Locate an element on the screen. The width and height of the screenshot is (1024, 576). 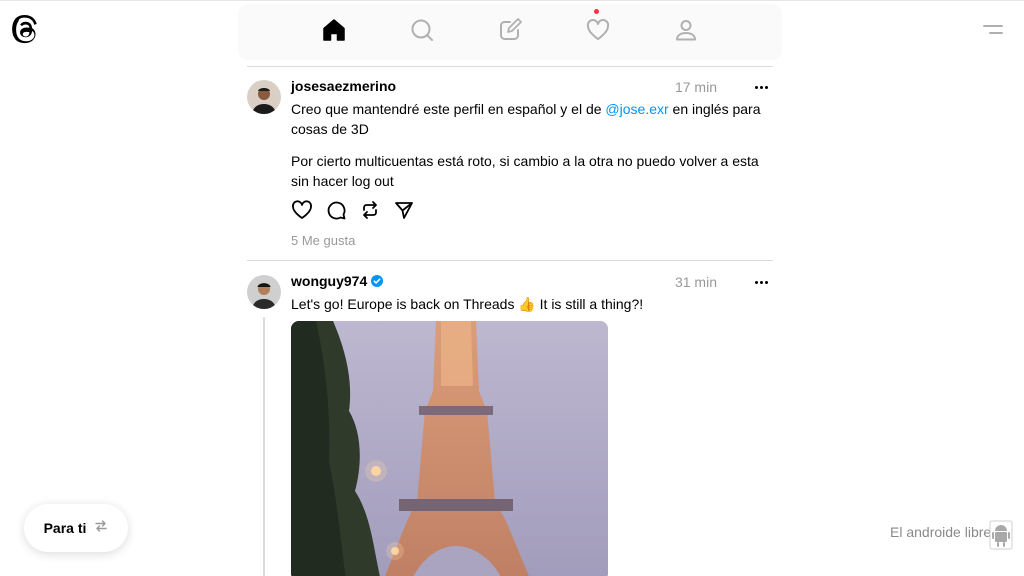
share-button is located at coordinates (404, 212).